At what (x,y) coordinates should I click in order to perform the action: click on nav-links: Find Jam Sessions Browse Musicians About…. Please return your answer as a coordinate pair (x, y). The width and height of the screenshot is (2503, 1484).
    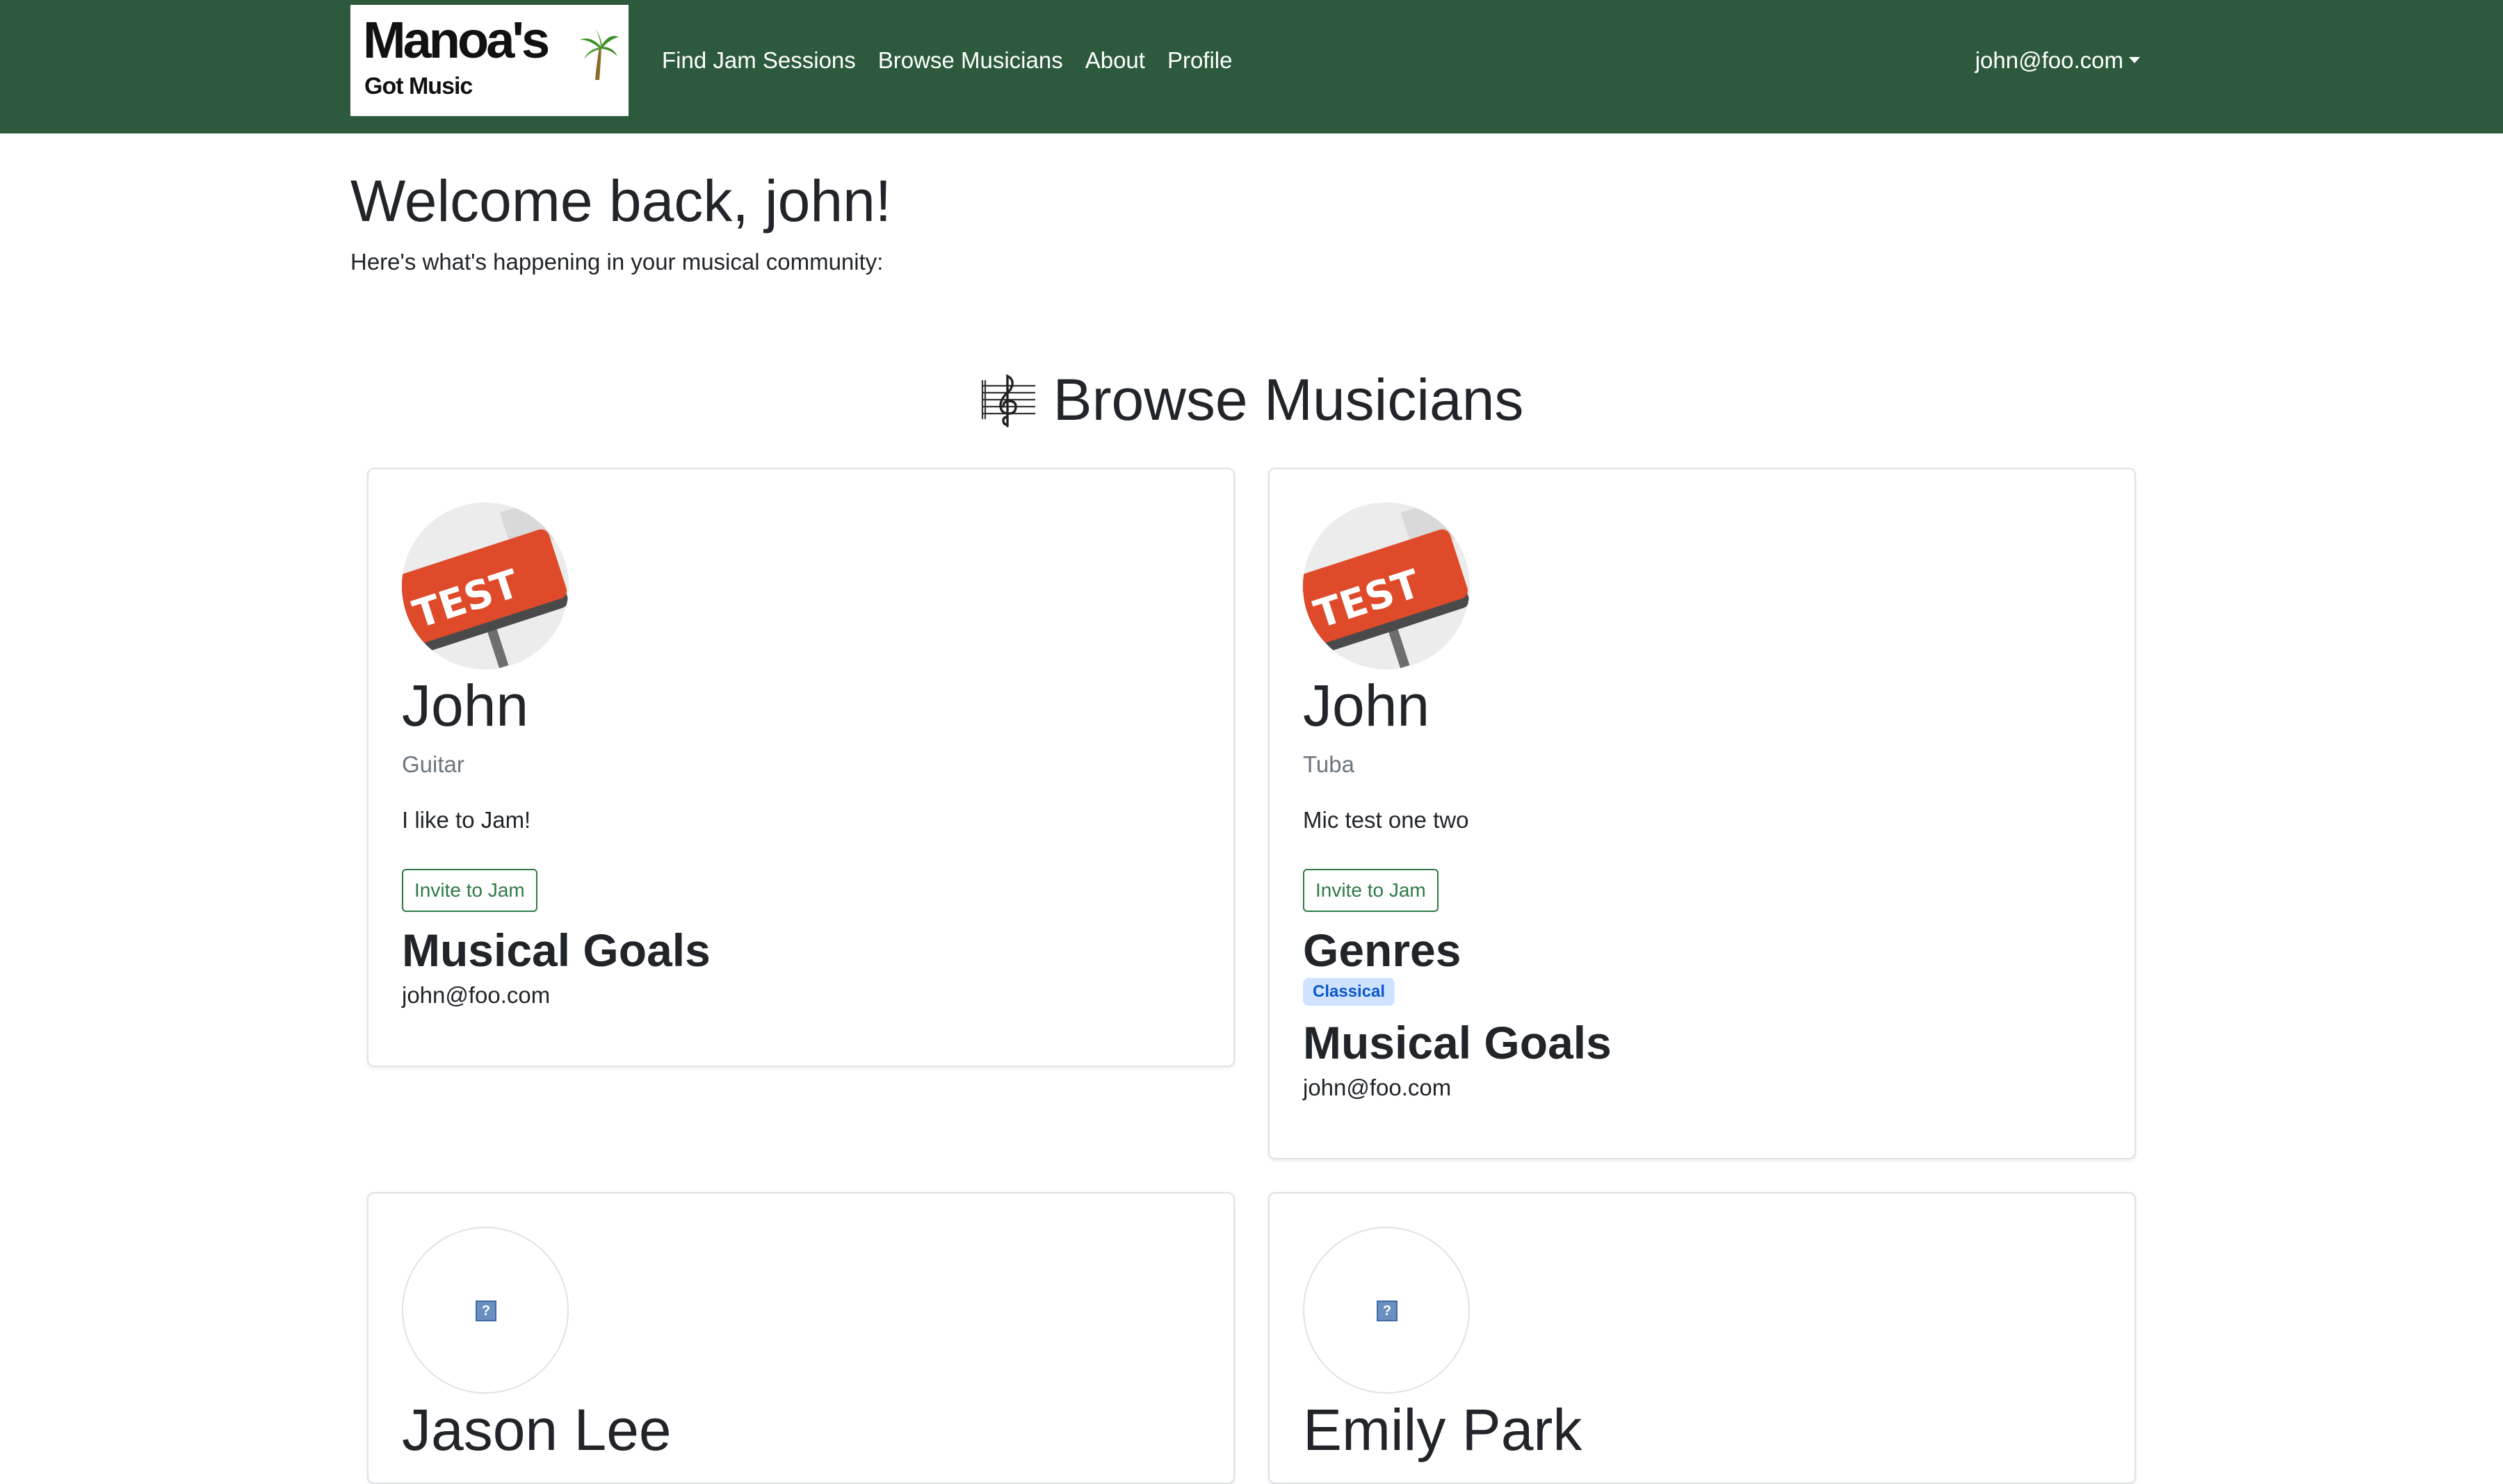
    Looking at the image, I should click on (958, 60).